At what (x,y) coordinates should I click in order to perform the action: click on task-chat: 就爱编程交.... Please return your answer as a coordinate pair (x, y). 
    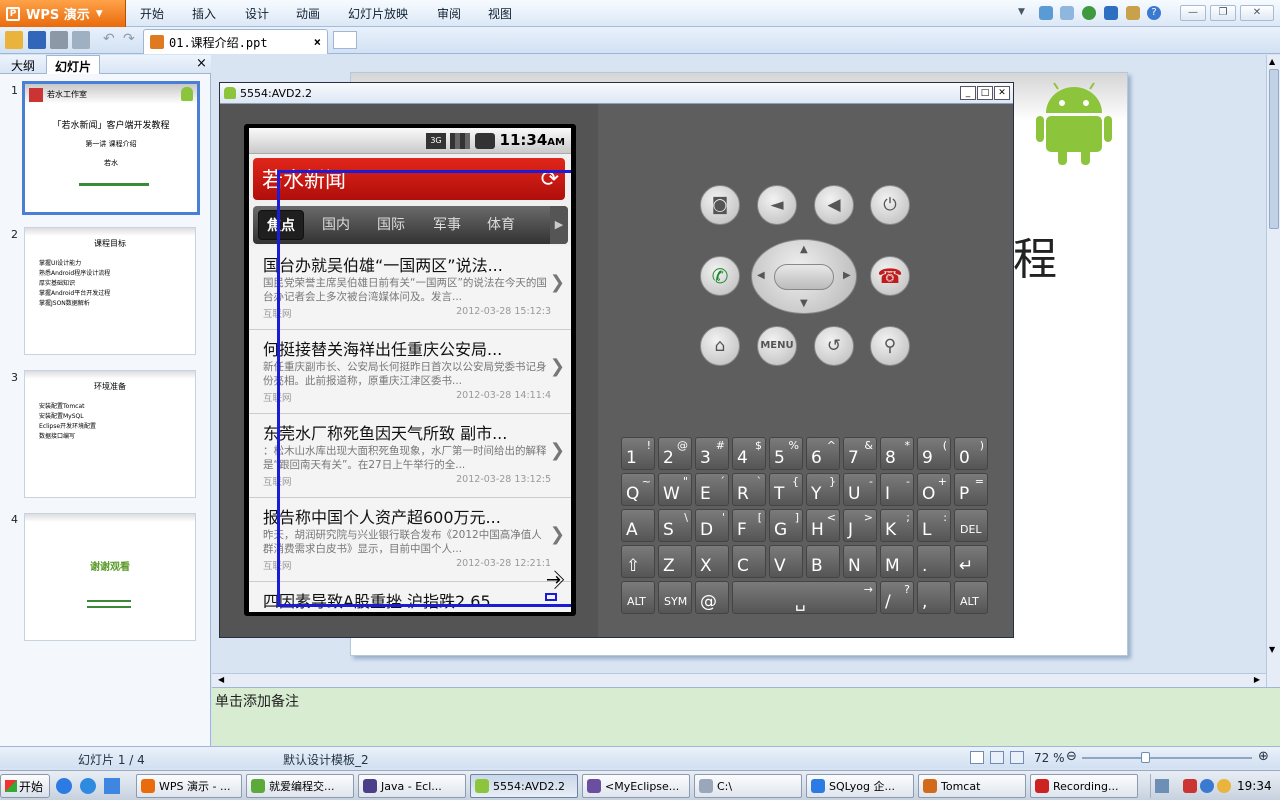
    Looking at the image, I should click on (300, 786).